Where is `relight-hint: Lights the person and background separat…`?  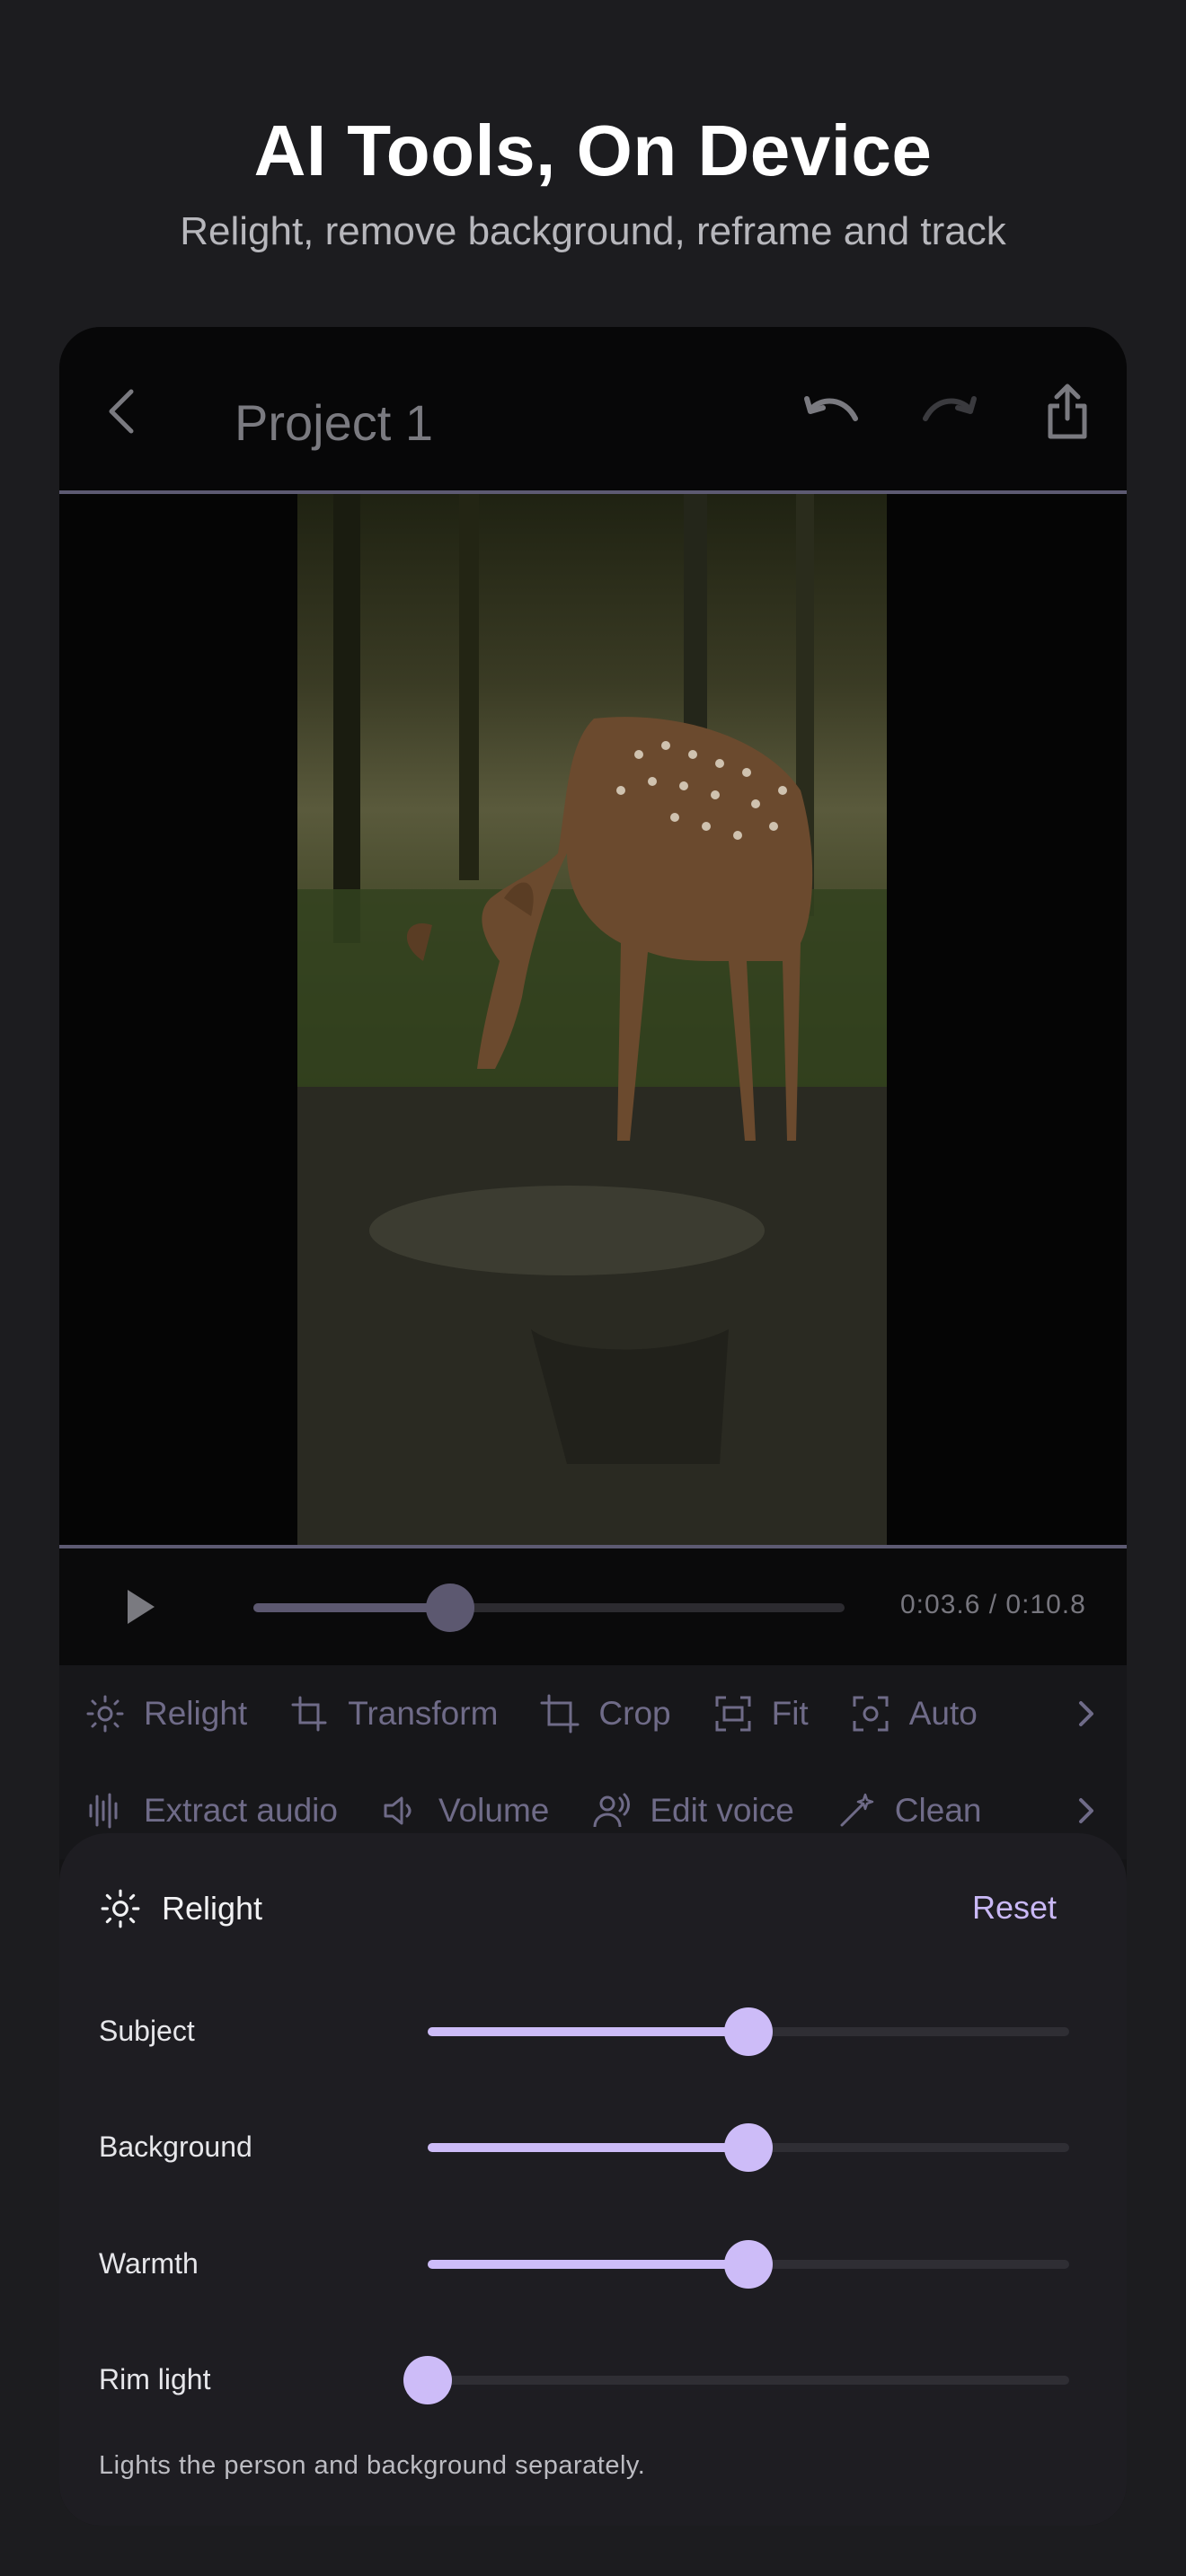
relight-hint: Lights the person and background separat… is located at coordinates (372, 2465).